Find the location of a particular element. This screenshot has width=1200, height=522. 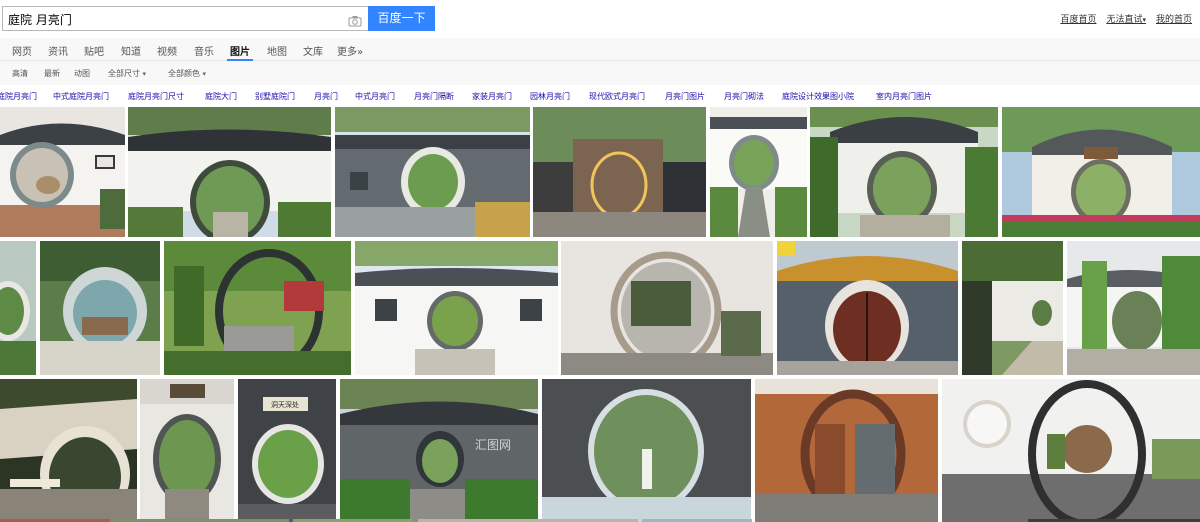

filter-animated: 动图 is located at coordinates (82, 73).